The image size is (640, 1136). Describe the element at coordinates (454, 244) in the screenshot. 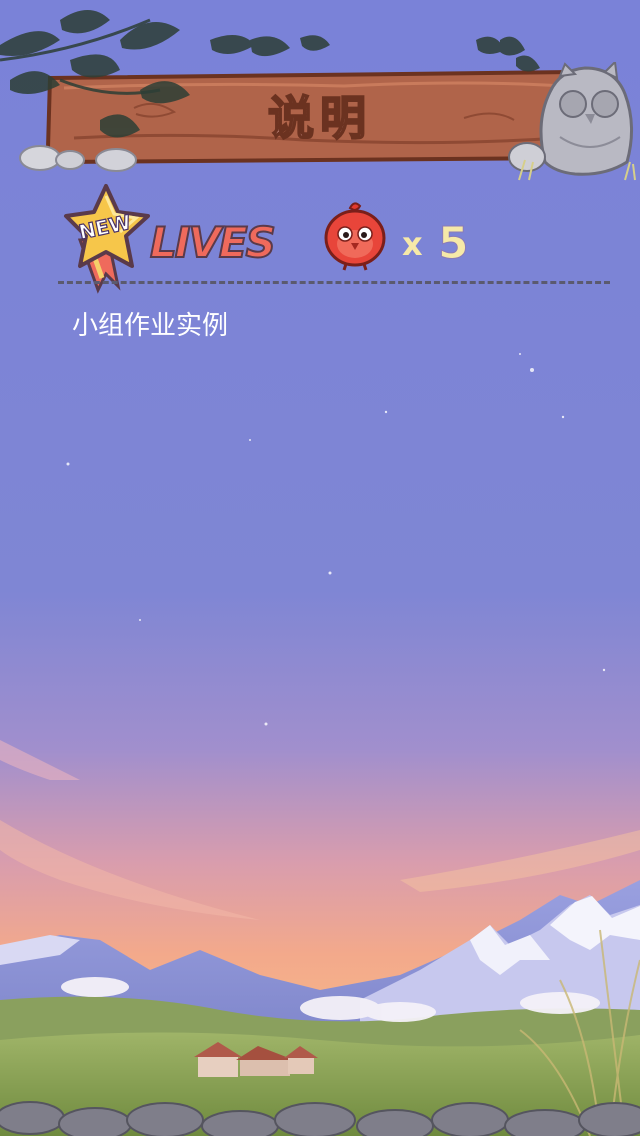

I see `lives-count: 5` at that location.